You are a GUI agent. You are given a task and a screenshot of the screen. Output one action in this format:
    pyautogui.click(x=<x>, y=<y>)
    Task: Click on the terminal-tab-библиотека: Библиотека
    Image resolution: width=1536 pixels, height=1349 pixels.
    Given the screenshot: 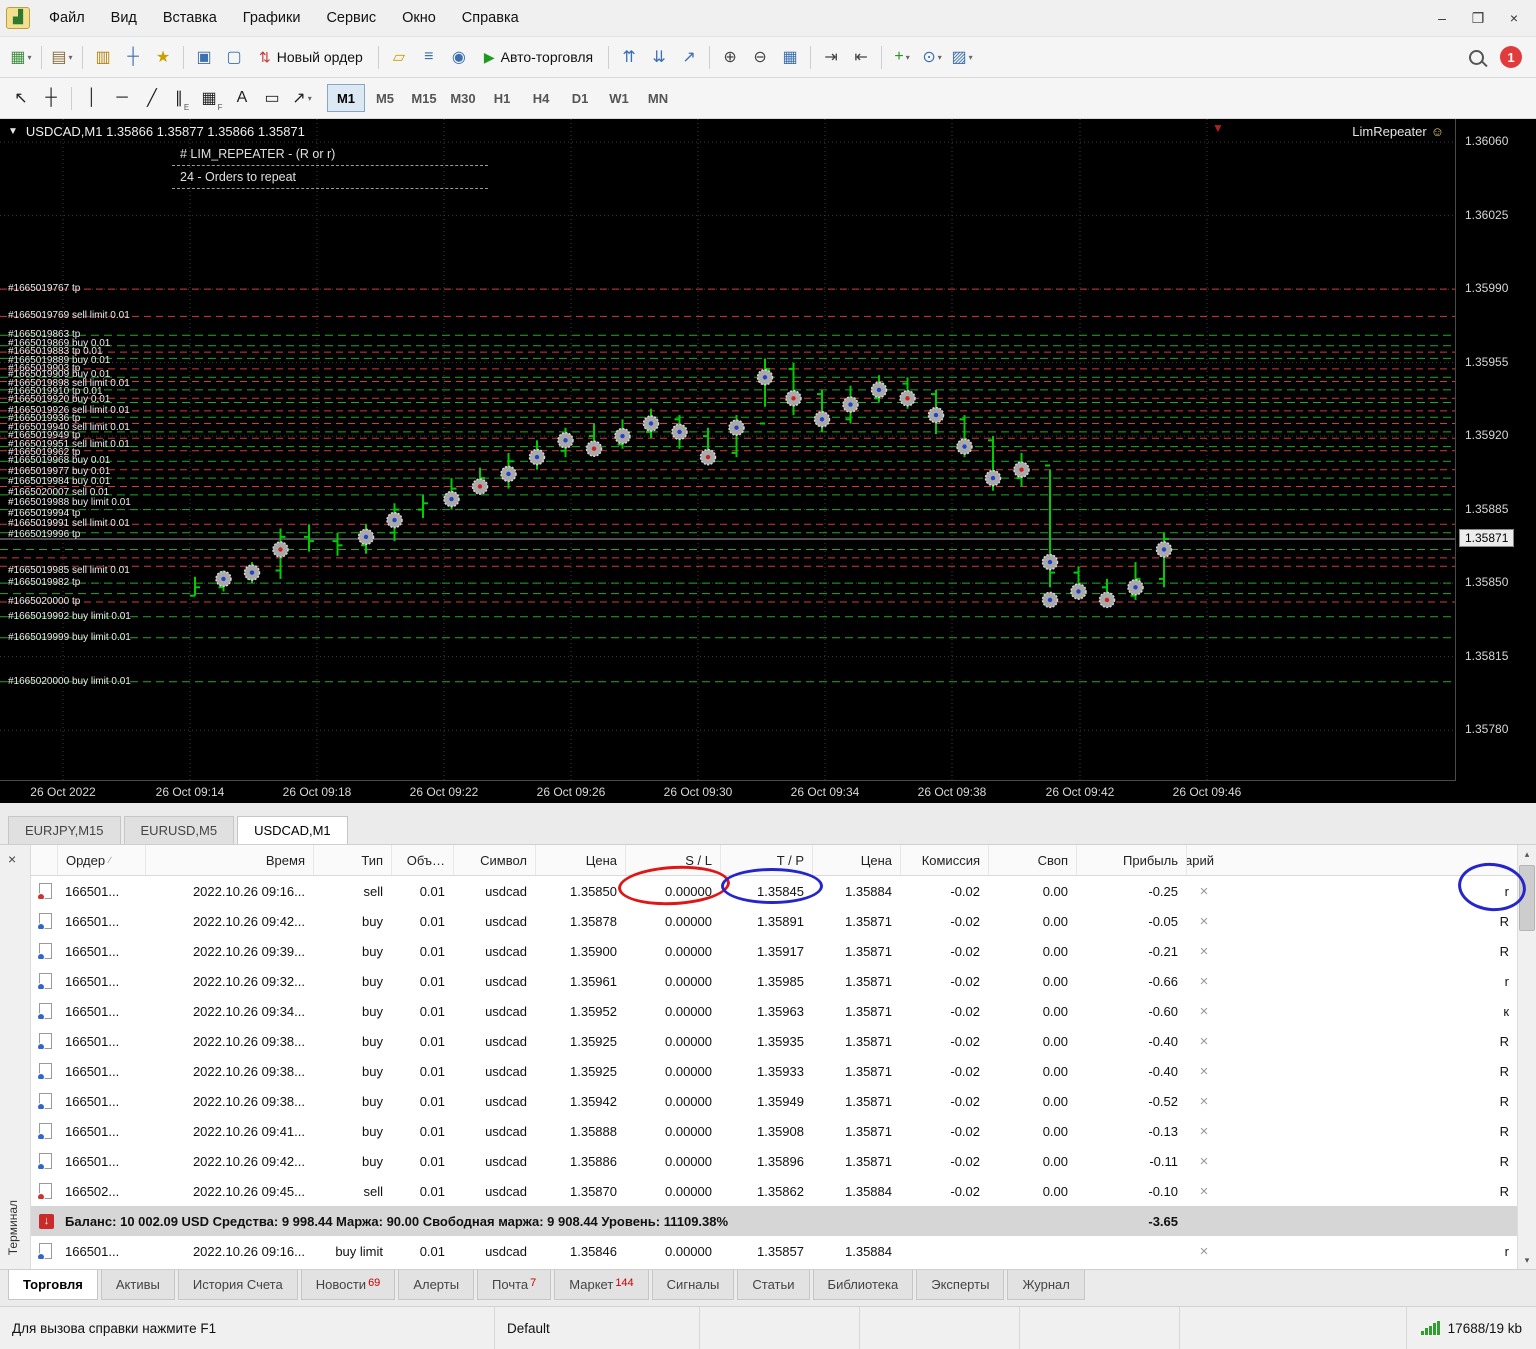 What is the action you would take?
    pyautogui.click(x=863, y=1285)
    